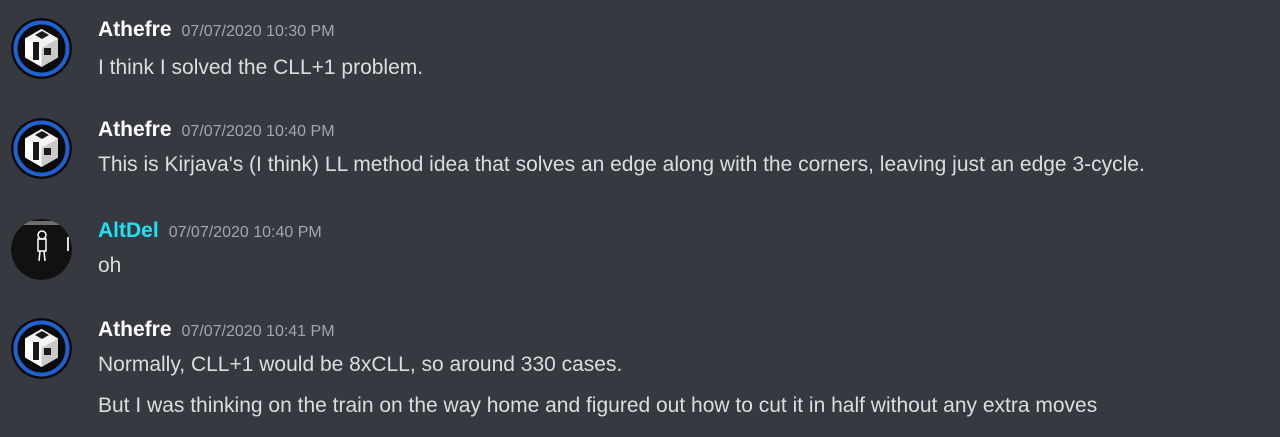 This screenshot has height=437, width=1280. I want to click on message-header: AltDel 07/07/2020 10:40 PM, so click(210, 231).